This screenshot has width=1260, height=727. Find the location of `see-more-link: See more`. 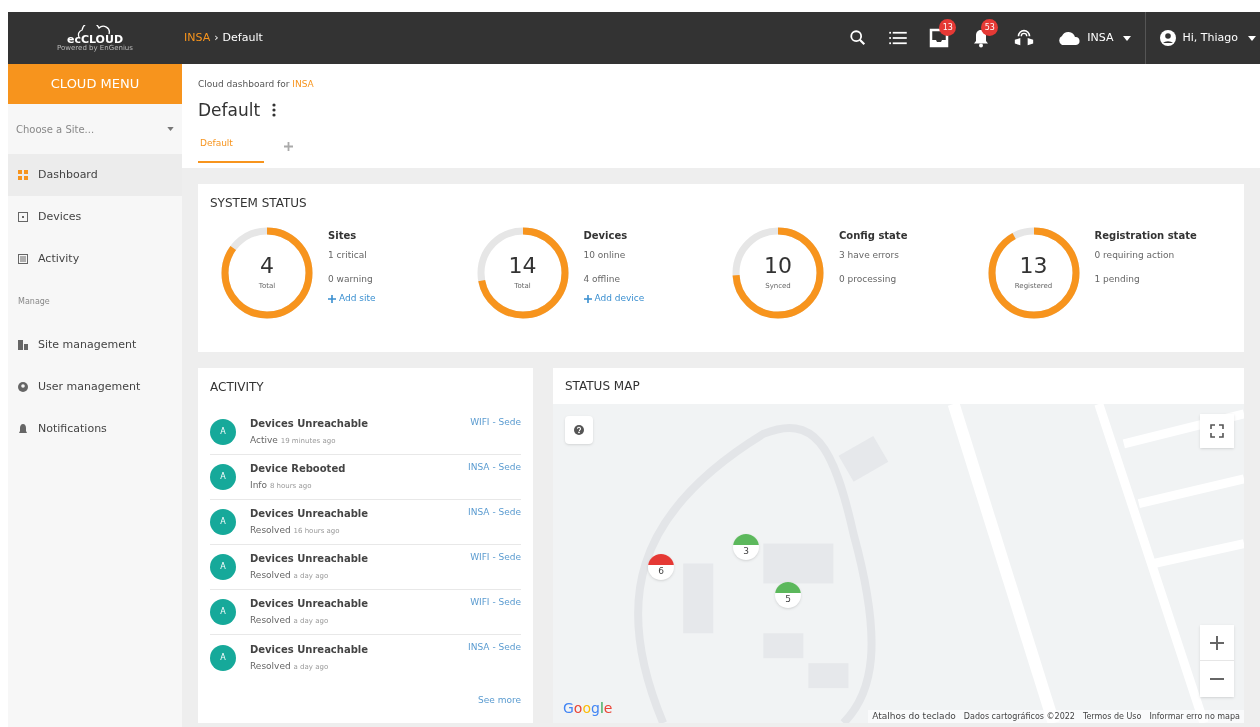

see-more-link: See more is located at coordinates (499, 701).